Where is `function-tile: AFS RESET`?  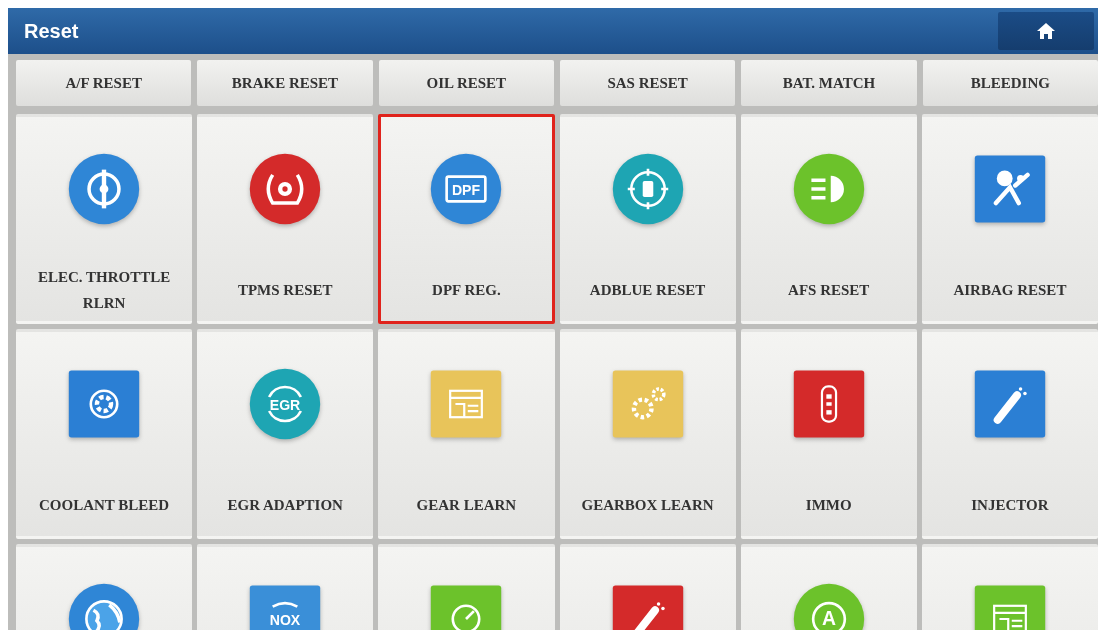
function-tile: AFS RESET is located at coordinates (828, 219).